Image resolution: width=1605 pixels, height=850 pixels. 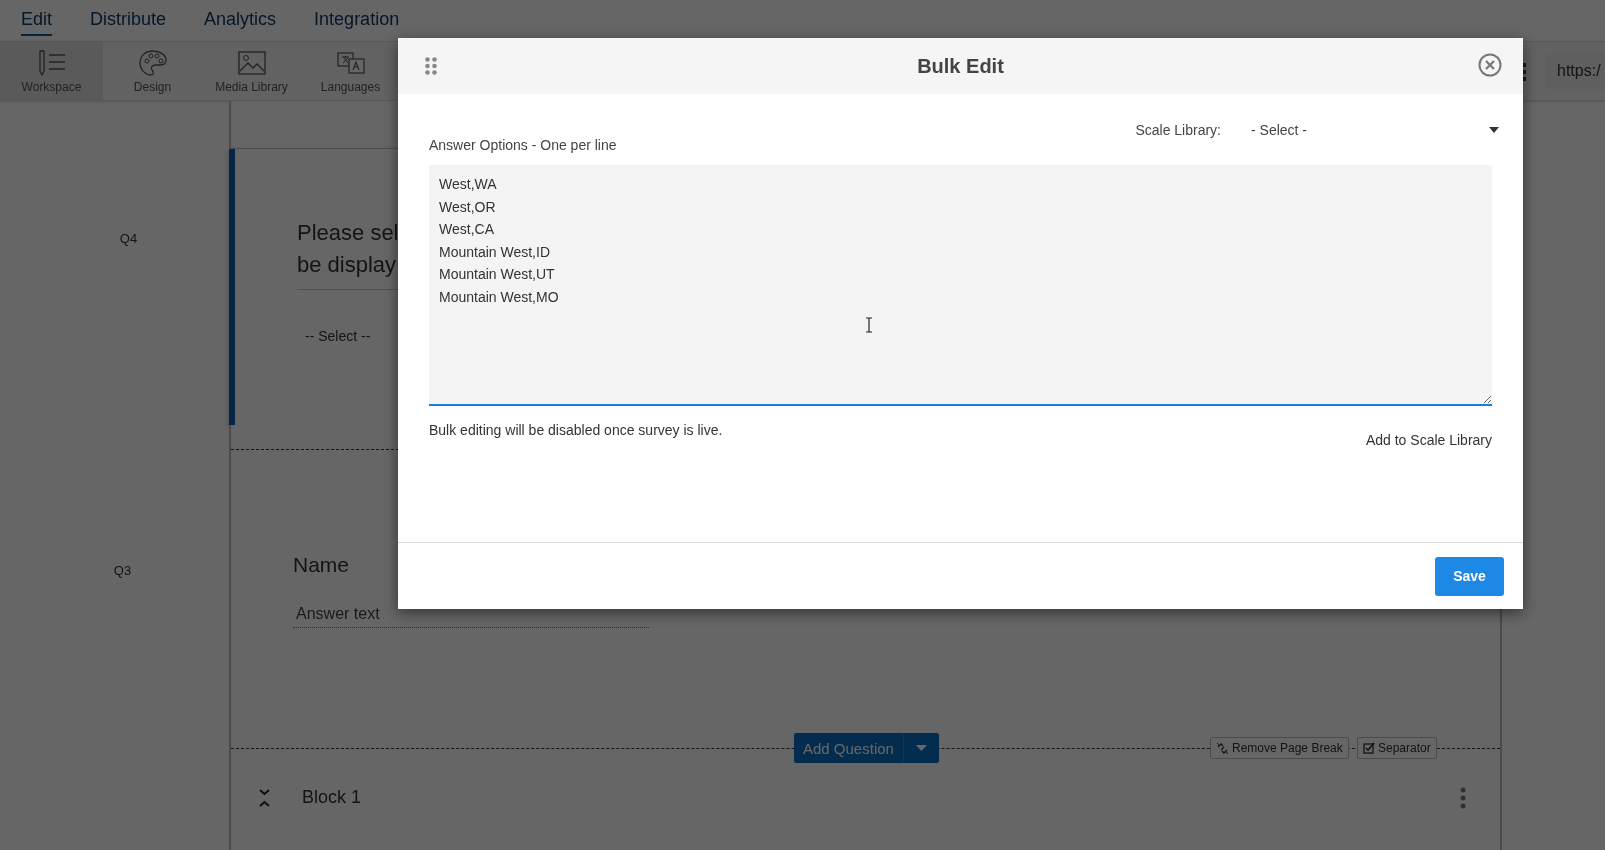 I want to click on separator-button: Separator, so click(x=1397, y=748).